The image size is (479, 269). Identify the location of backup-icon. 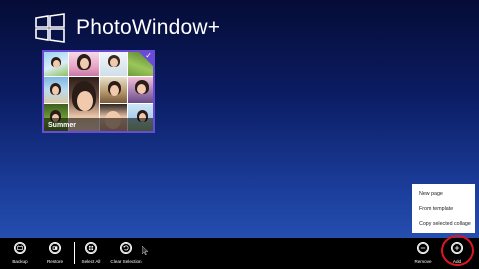
(20, 248).